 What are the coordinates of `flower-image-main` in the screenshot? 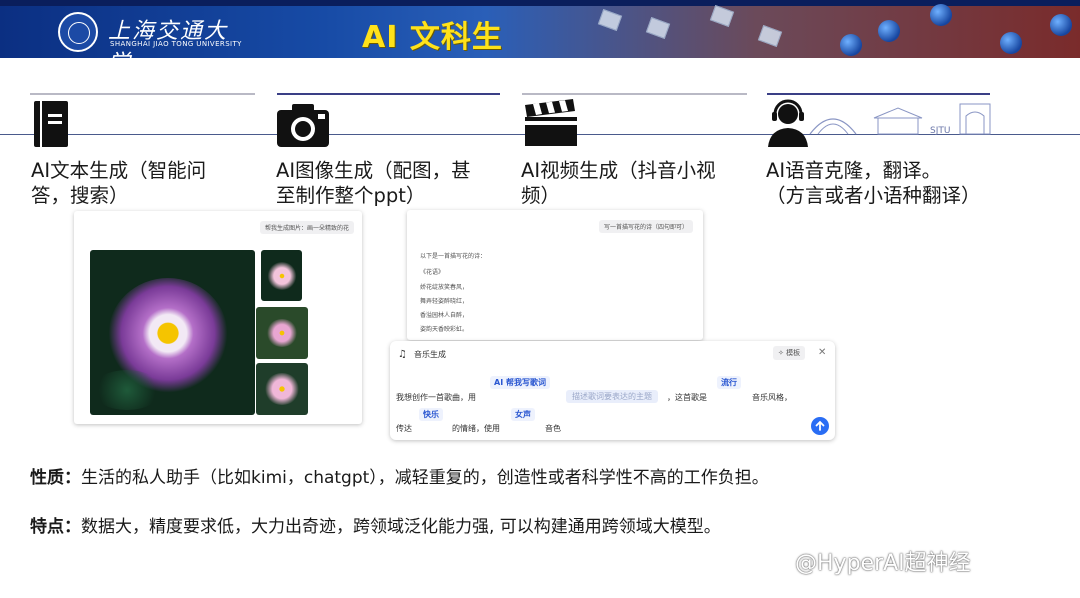 It's located at (172, 332).